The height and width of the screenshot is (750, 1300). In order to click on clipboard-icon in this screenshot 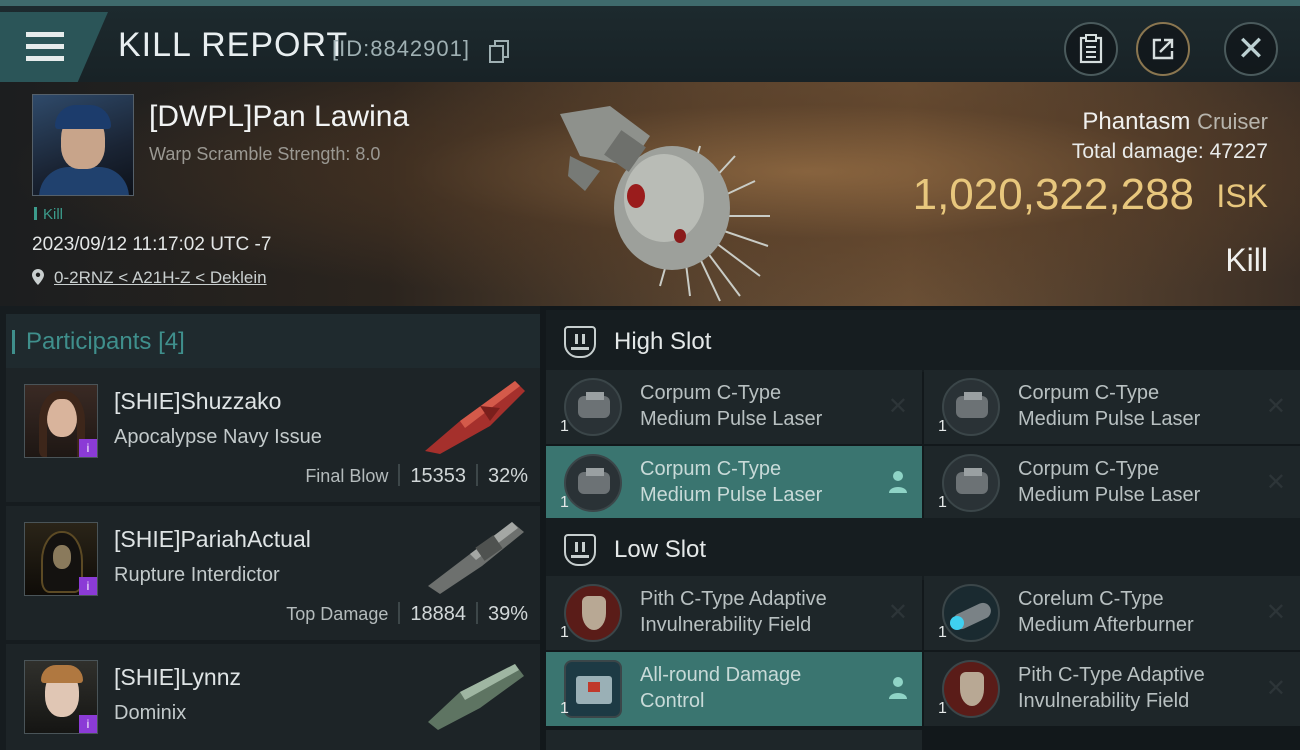, I will do `click(1091, 49)`.